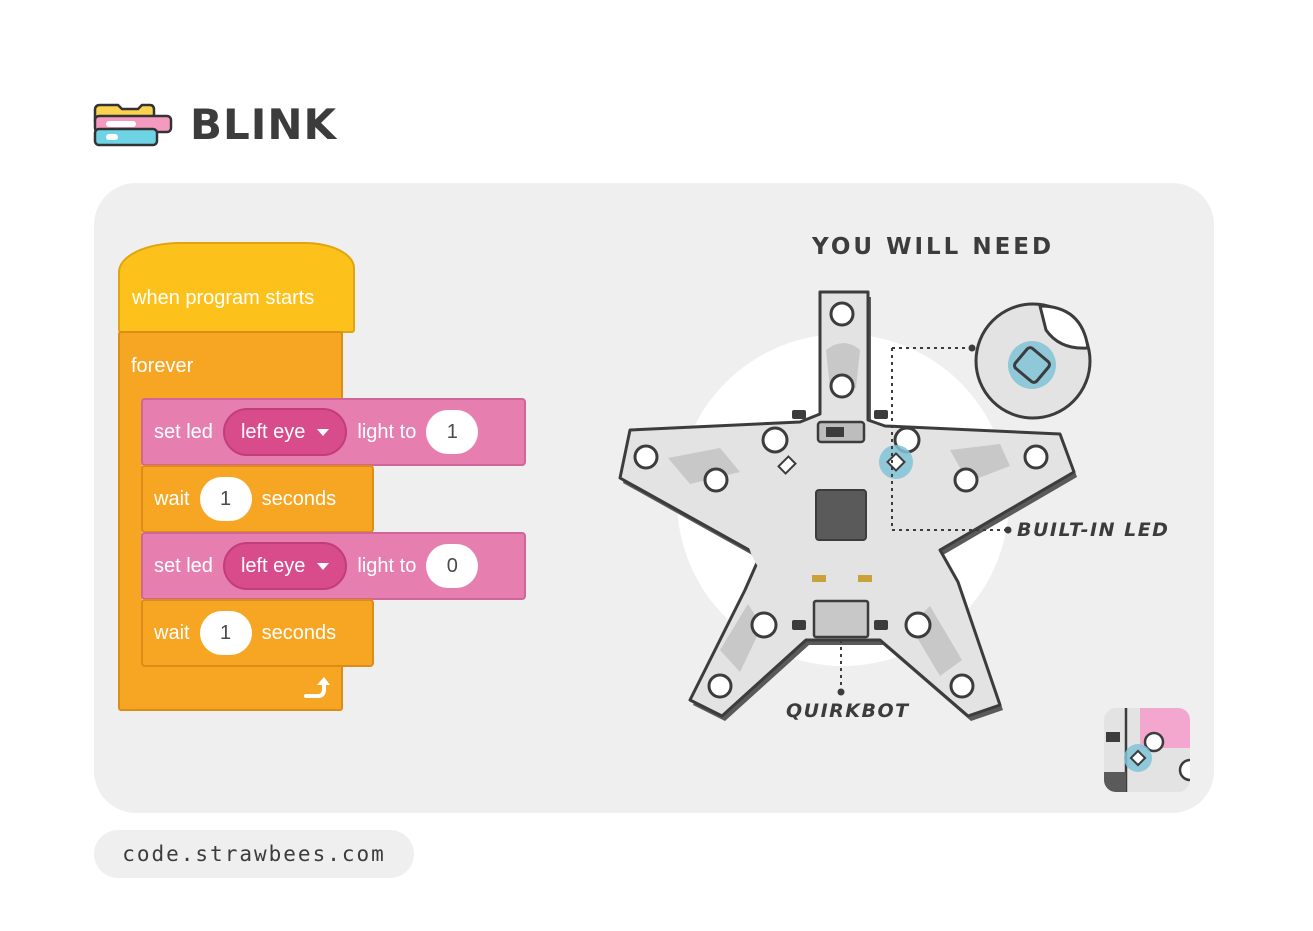  Describe the element at coordinates (452, 432) in the screenshot. I see `light-value-input: 1` at that location.